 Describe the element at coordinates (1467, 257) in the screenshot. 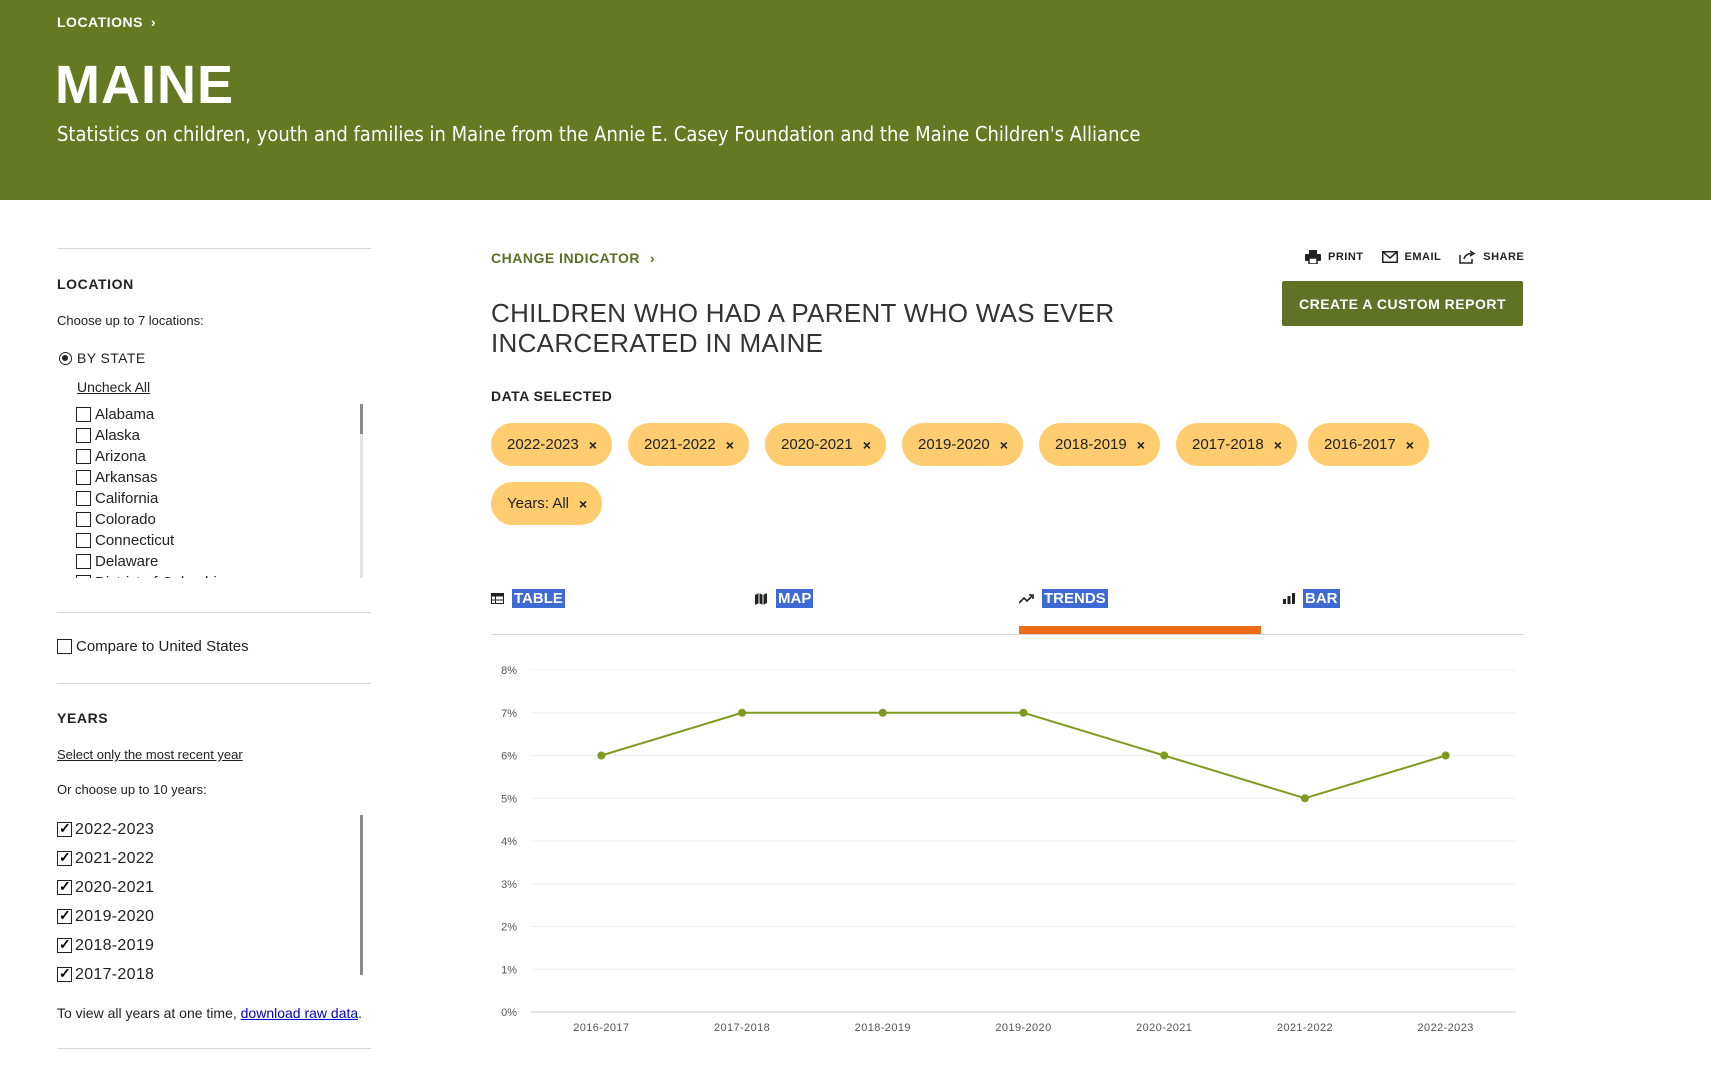

I see `share-icon` at that location.